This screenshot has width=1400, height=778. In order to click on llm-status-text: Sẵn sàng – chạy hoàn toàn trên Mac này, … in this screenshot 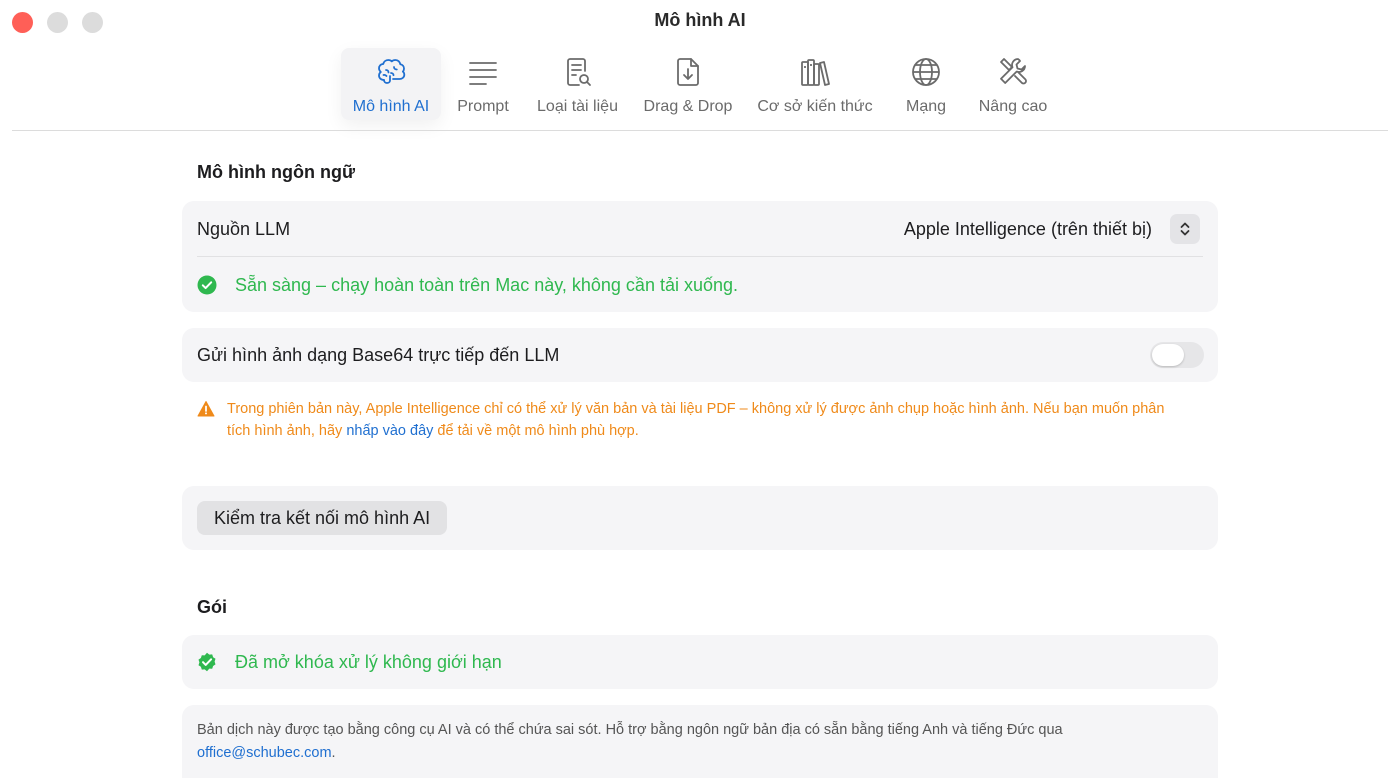, I will do `click(487, 284)`.